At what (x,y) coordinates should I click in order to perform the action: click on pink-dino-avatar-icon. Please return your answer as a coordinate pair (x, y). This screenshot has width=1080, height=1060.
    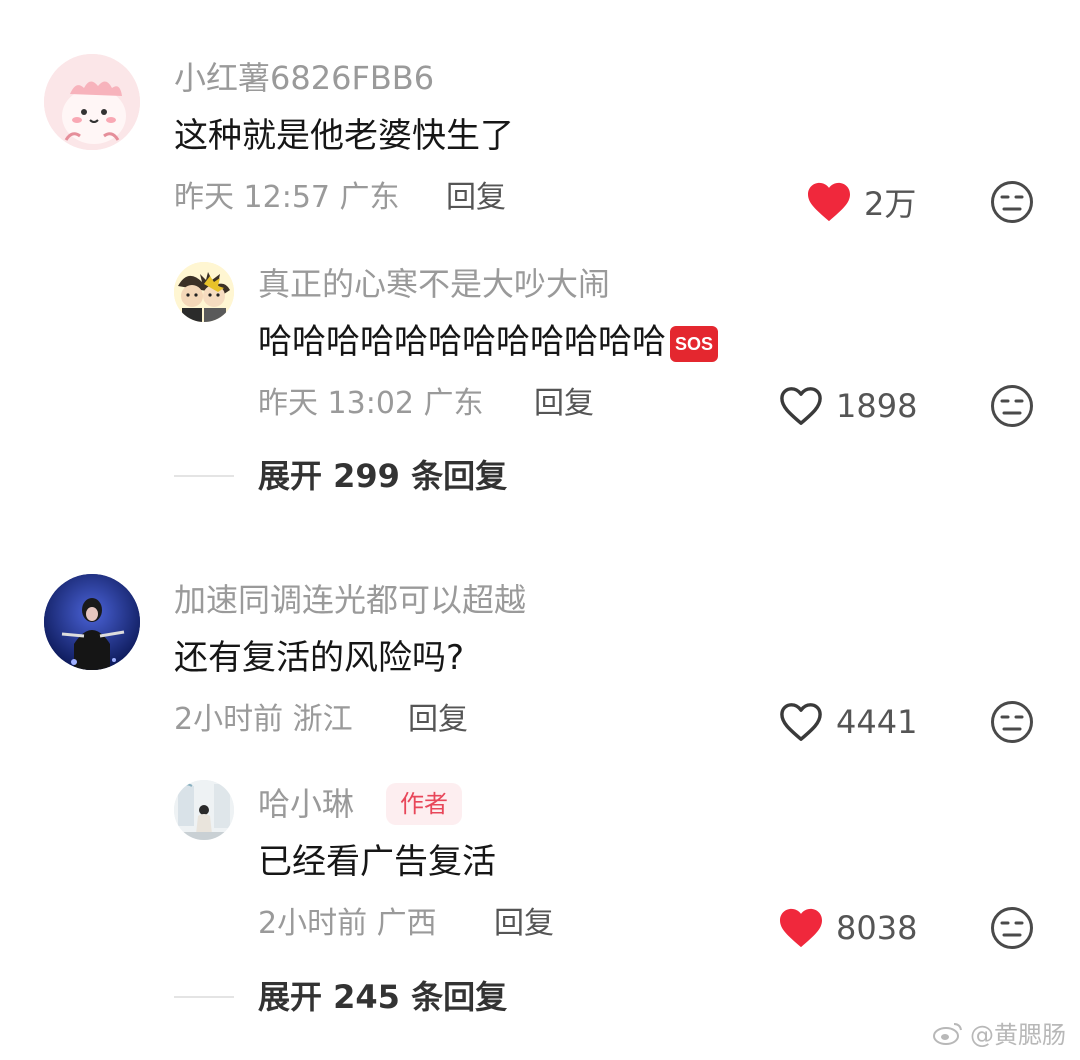
    Looking at the image, I should click on (92, 102).